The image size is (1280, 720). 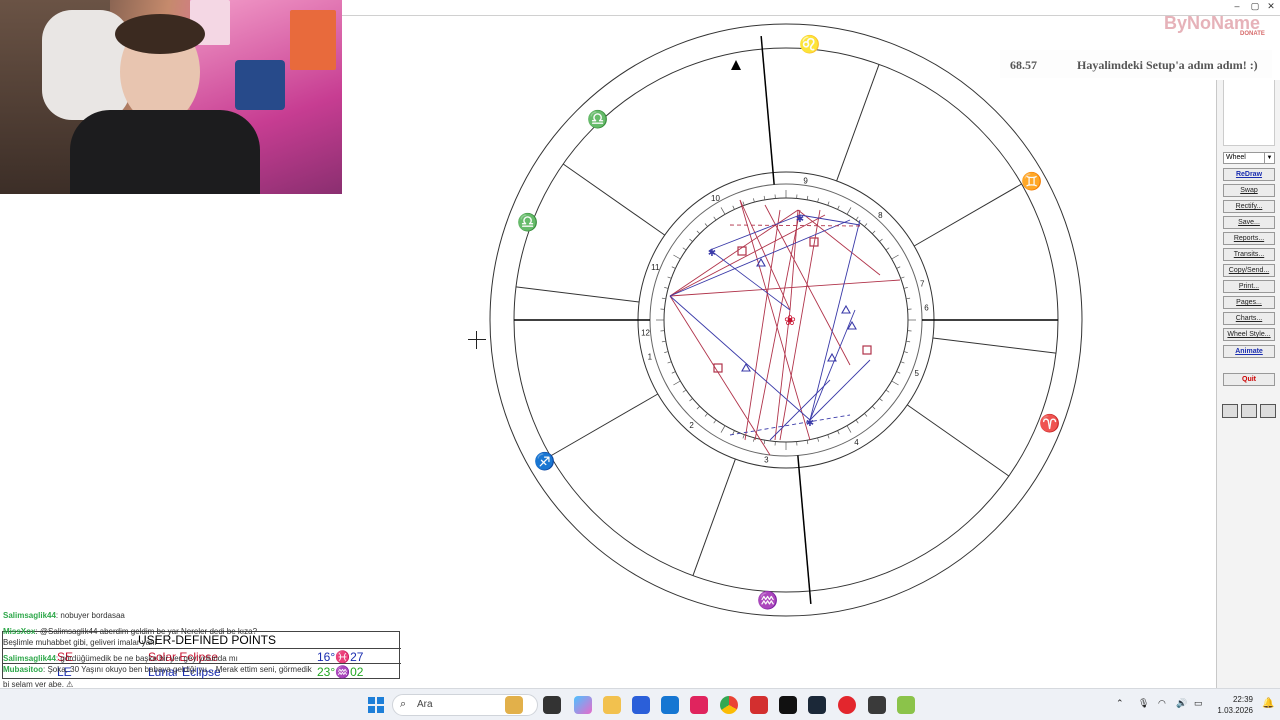 What do you see at coordinates (1235, 710) in the screenshot?
I see `clock-date: 1.03.2026` at bounding box center [1235, 710].